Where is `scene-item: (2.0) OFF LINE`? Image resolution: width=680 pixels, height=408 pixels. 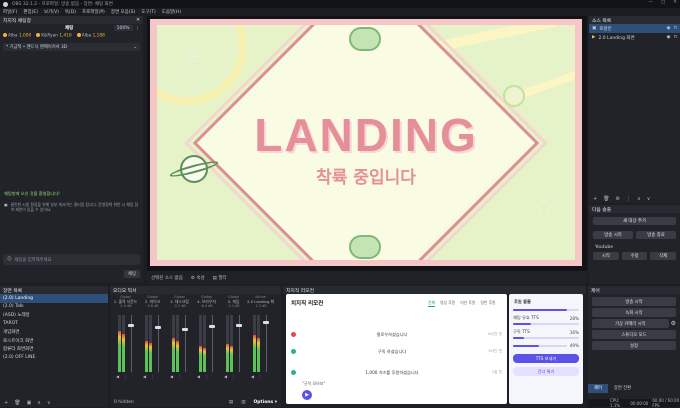
scene-item: (2.0) OFF LINE is located at coordinates (54, 358).